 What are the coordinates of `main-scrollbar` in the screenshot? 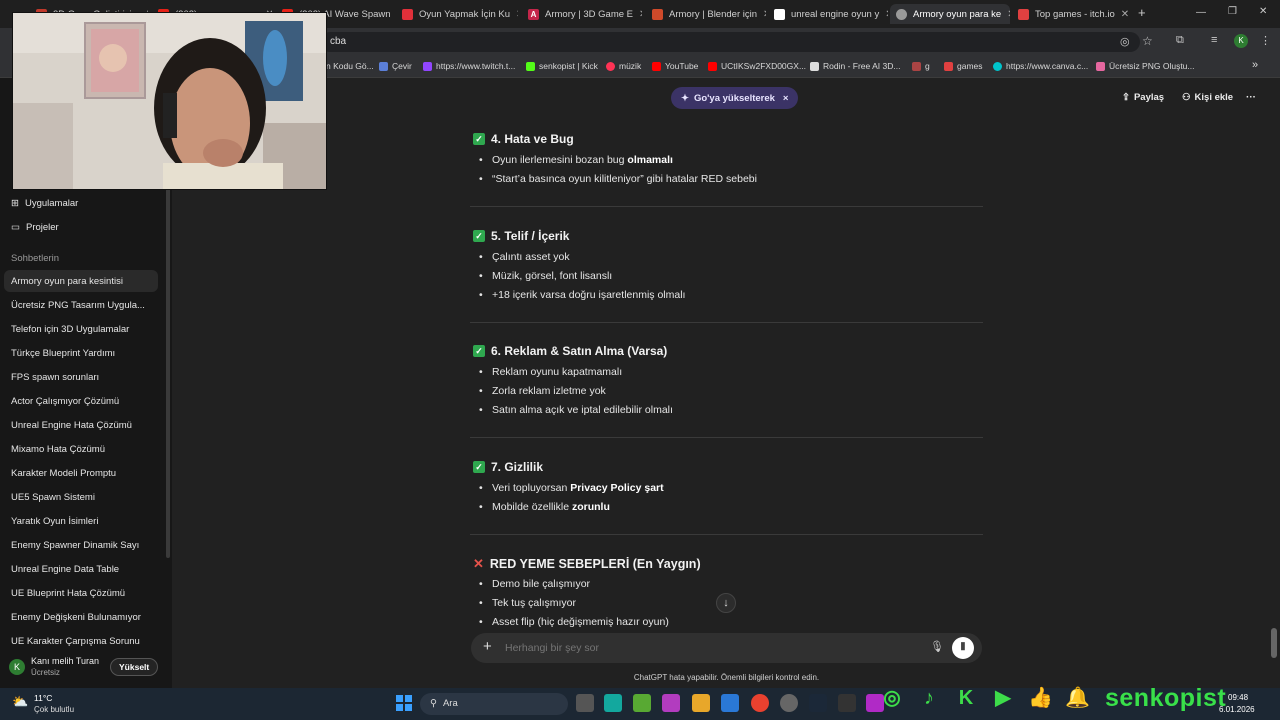 It's located at (1274, 643).